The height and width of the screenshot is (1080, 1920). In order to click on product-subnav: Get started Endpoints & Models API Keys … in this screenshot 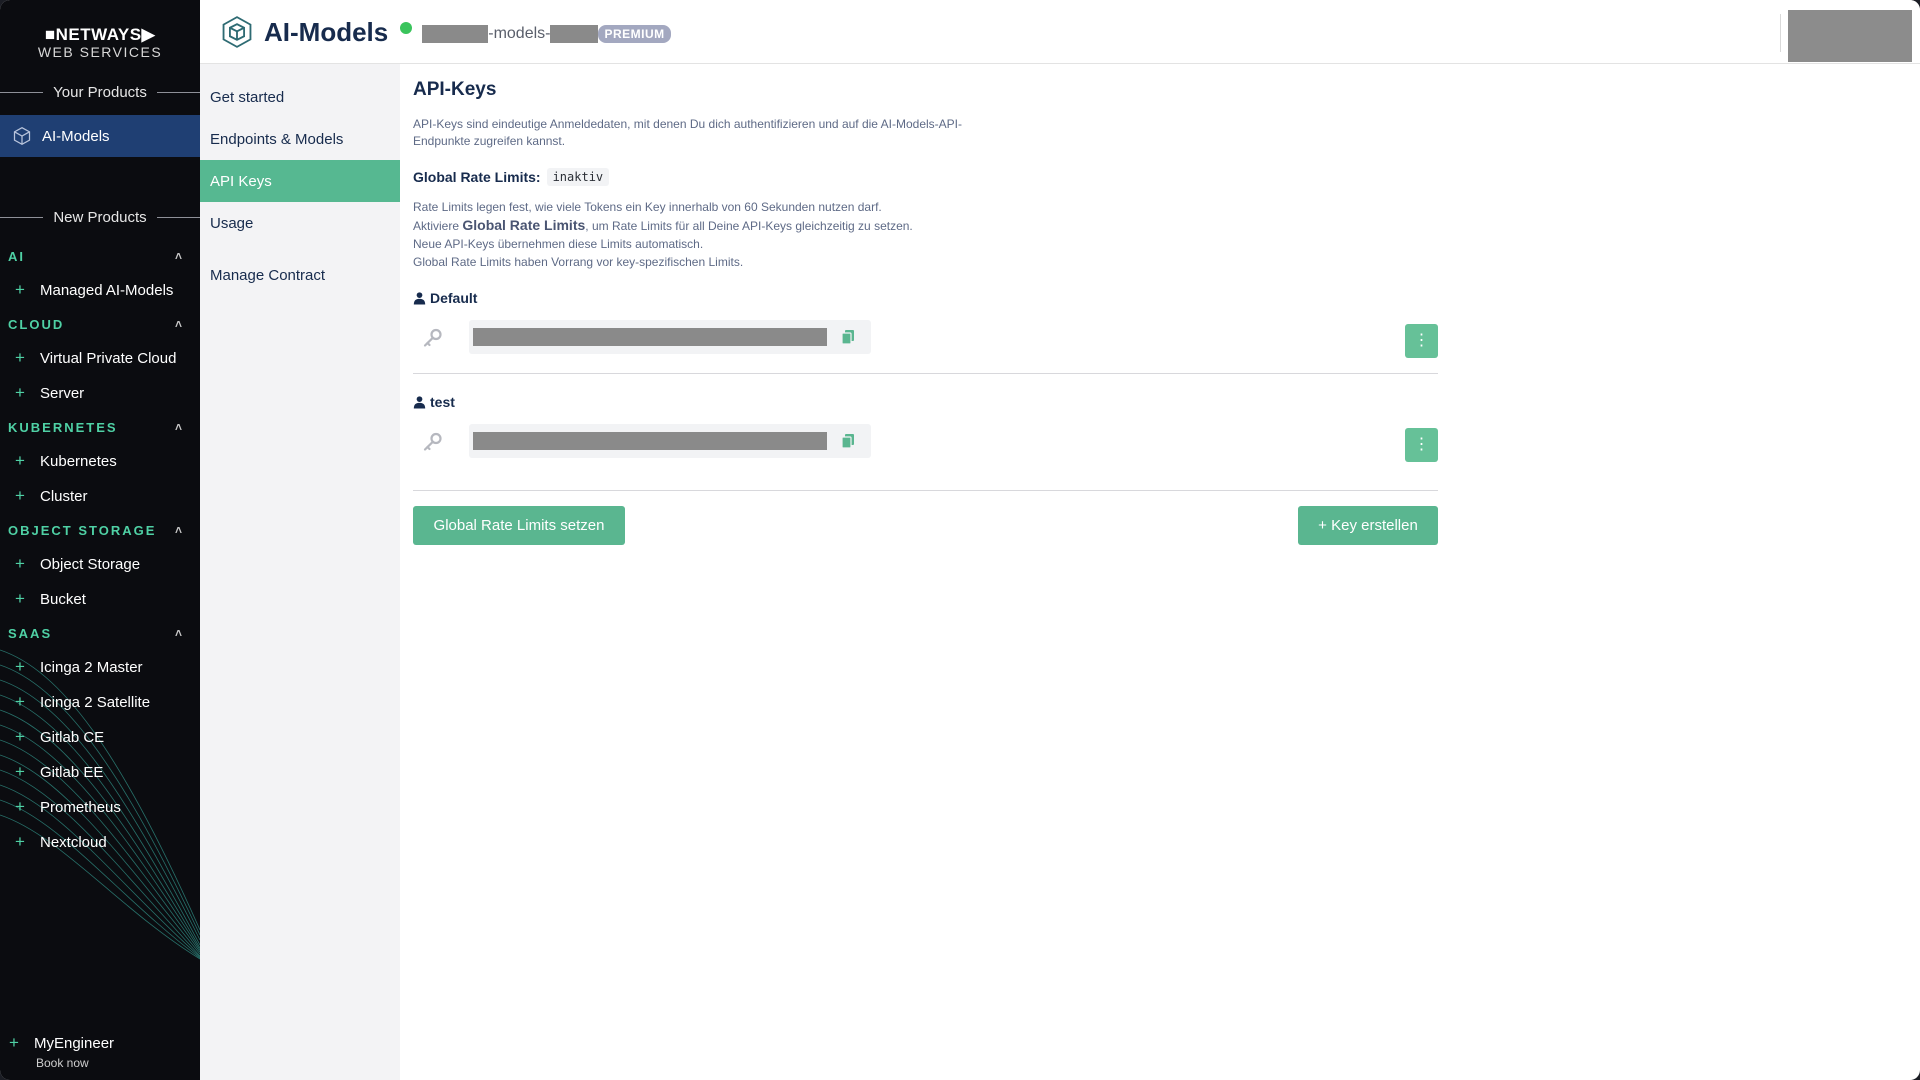, I will do `click(300, 572)`.